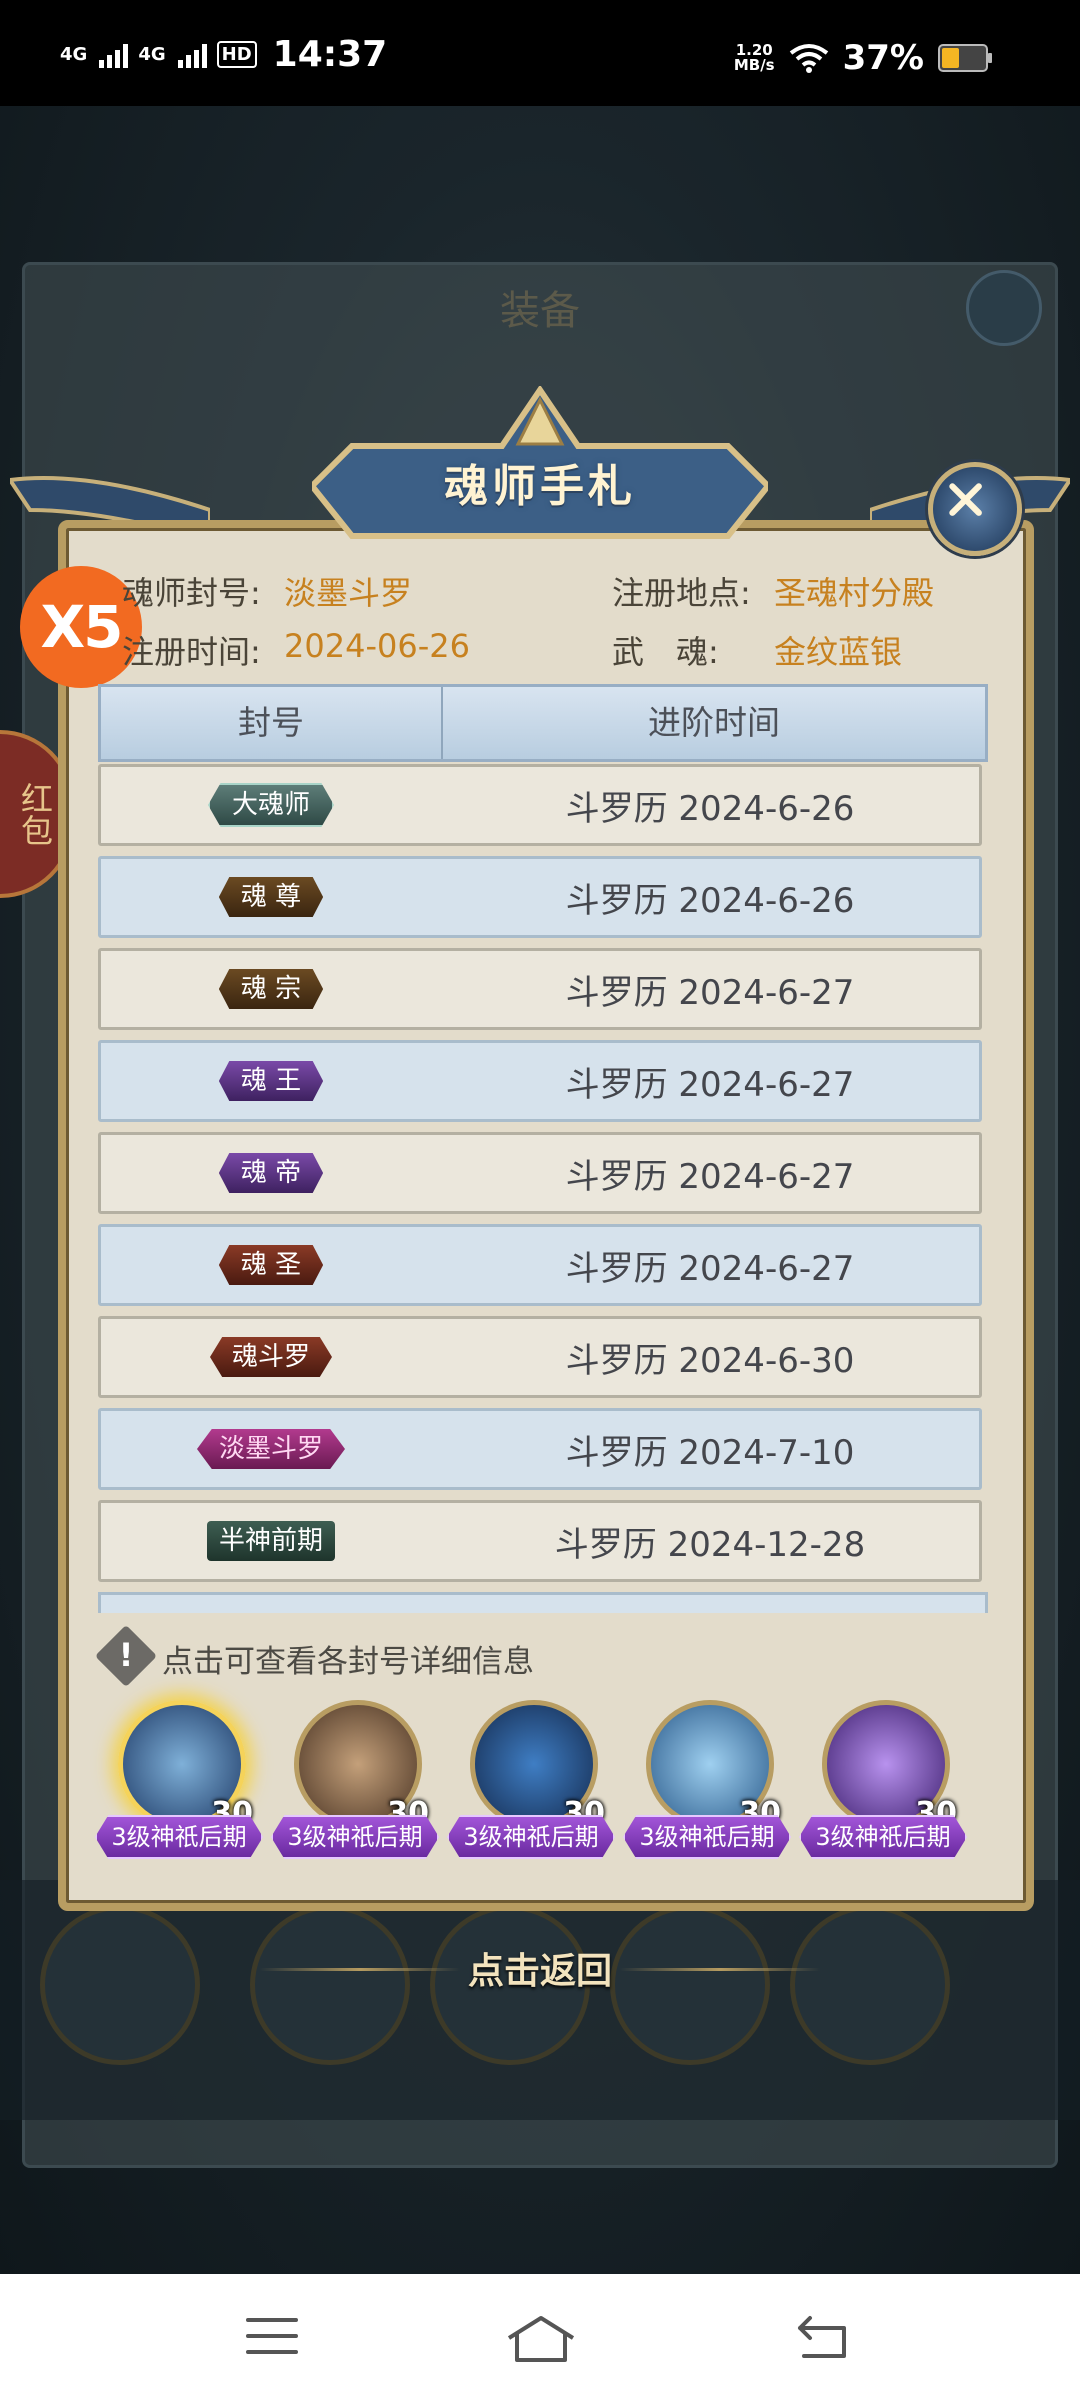 This screenshot has height=2400, width=1080. What do you see at coordinates (236, 54) in the screenshot?
I see `hd-icon: HD` at bounding box center [236, 54].